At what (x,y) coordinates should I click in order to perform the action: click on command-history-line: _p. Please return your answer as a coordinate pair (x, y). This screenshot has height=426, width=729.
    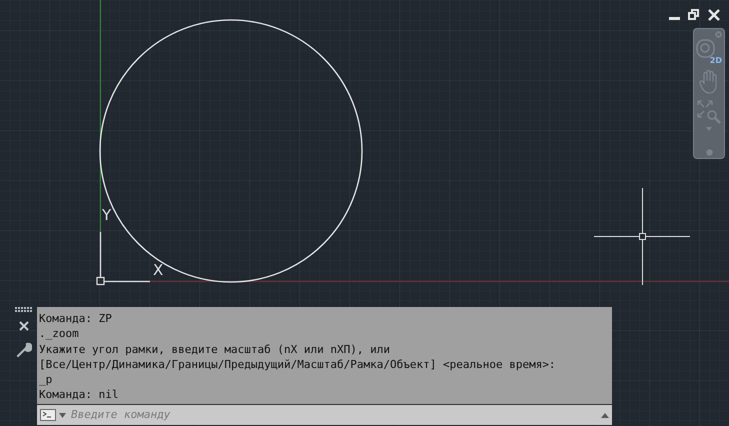
    Looking at the image, I should click on (46, 380).